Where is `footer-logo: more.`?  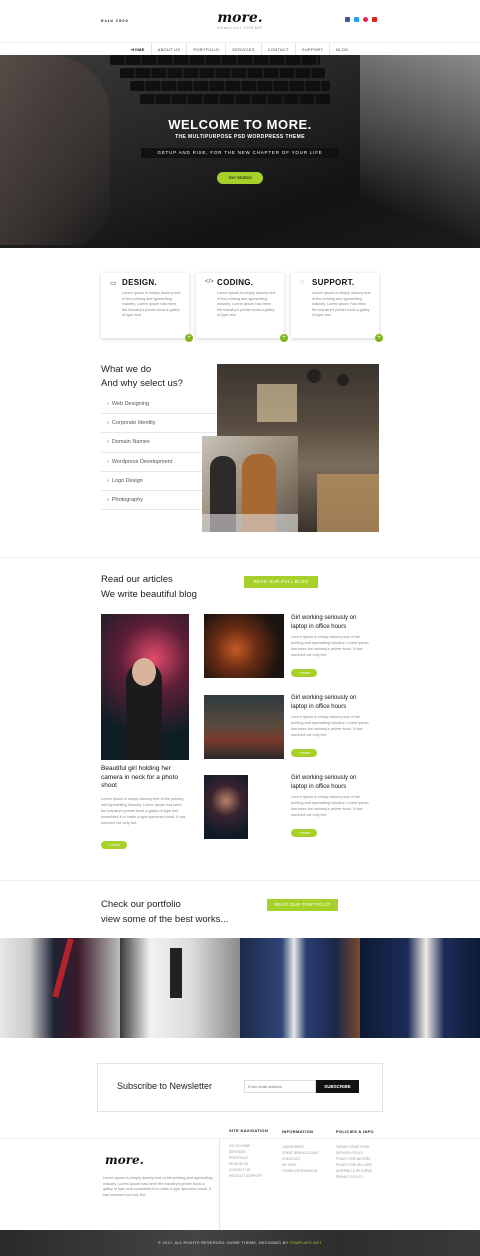 footer-logo: more. is located at coordinates (124, 1160).